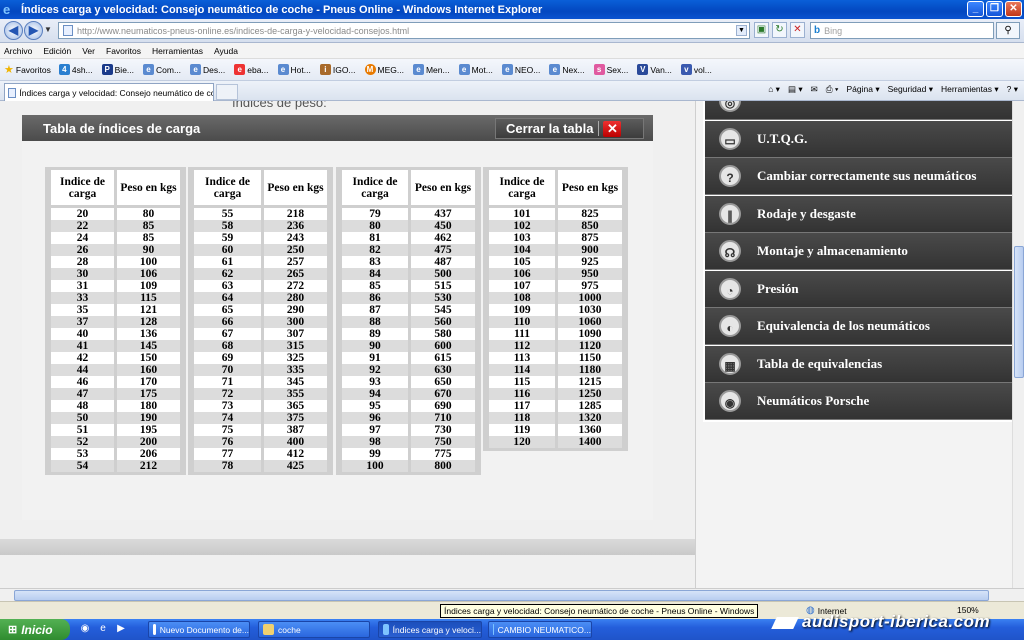 Image resolution: width=1024 pixels, height=640 pixels. I want to click on menu-herramientas: Herramientas, so click(177, 51).